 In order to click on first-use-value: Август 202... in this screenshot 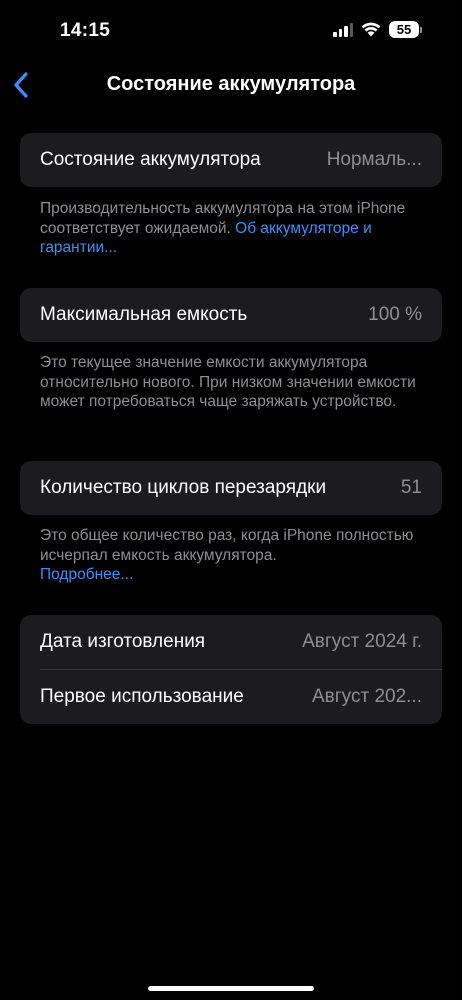, I will do `click(366, 696)`.